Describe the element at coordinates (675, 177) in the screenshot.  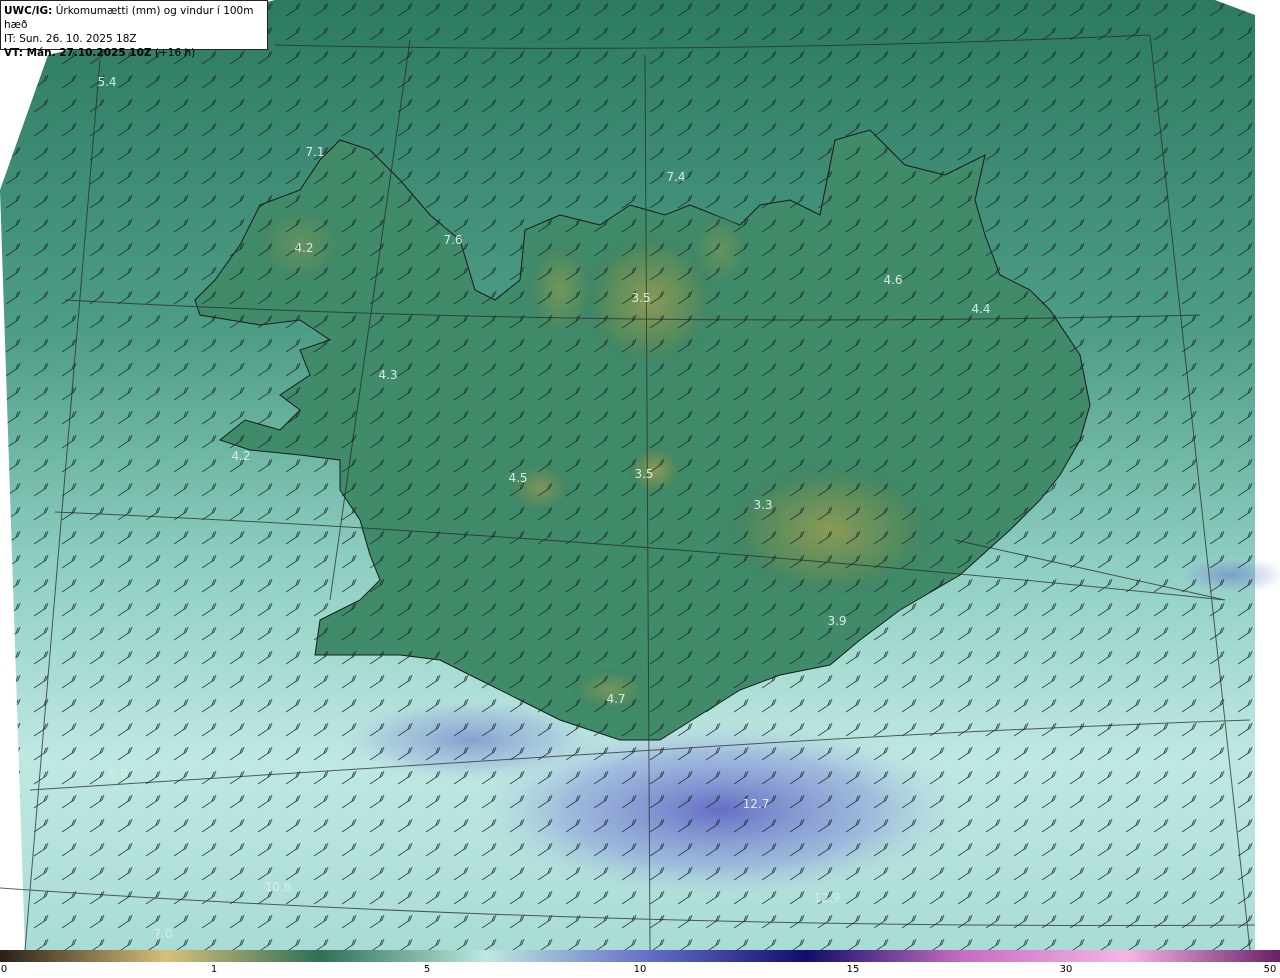
I see `value-label: 7.4` at that location.